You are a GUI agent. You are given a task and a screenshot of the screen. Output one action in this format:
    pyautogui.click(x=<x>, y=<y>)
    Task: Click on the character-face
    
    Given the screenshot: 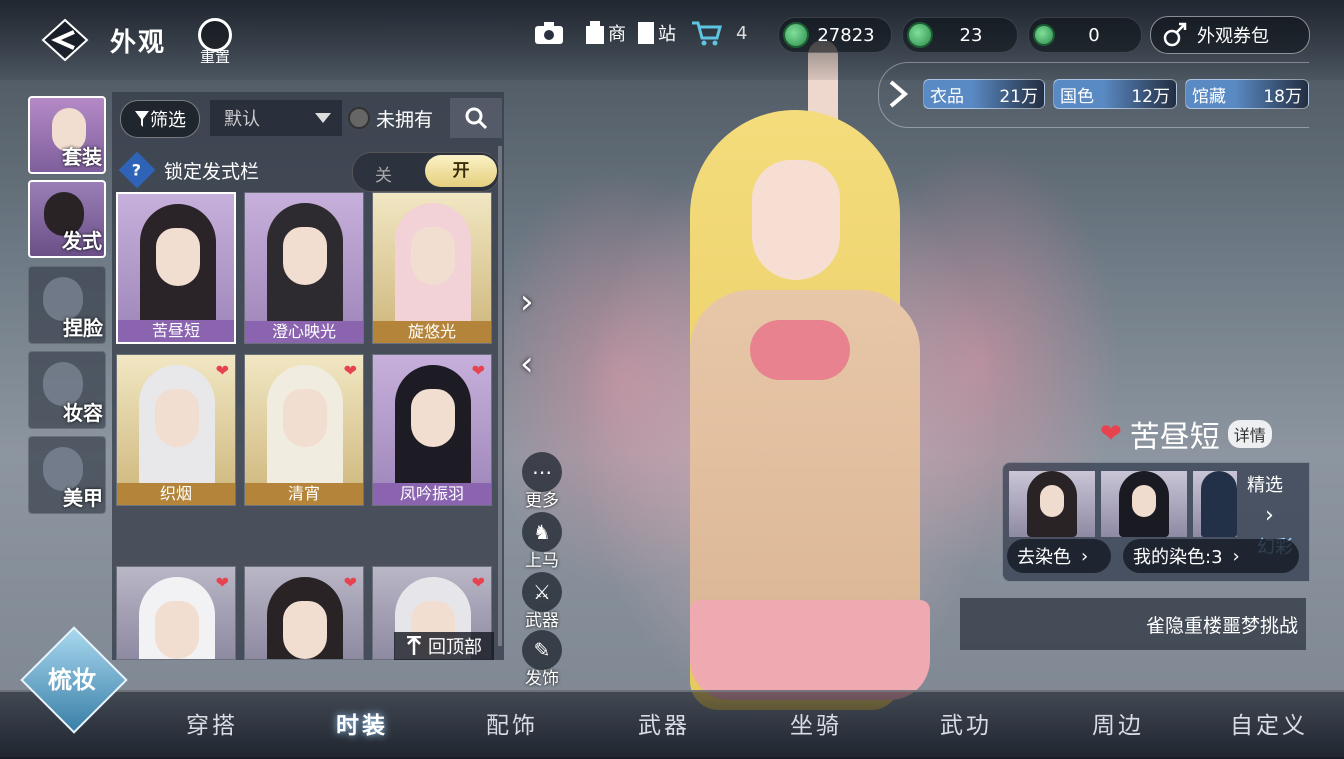 What is the action you would take?
    pyautogui.click(x=796, y=220)
    